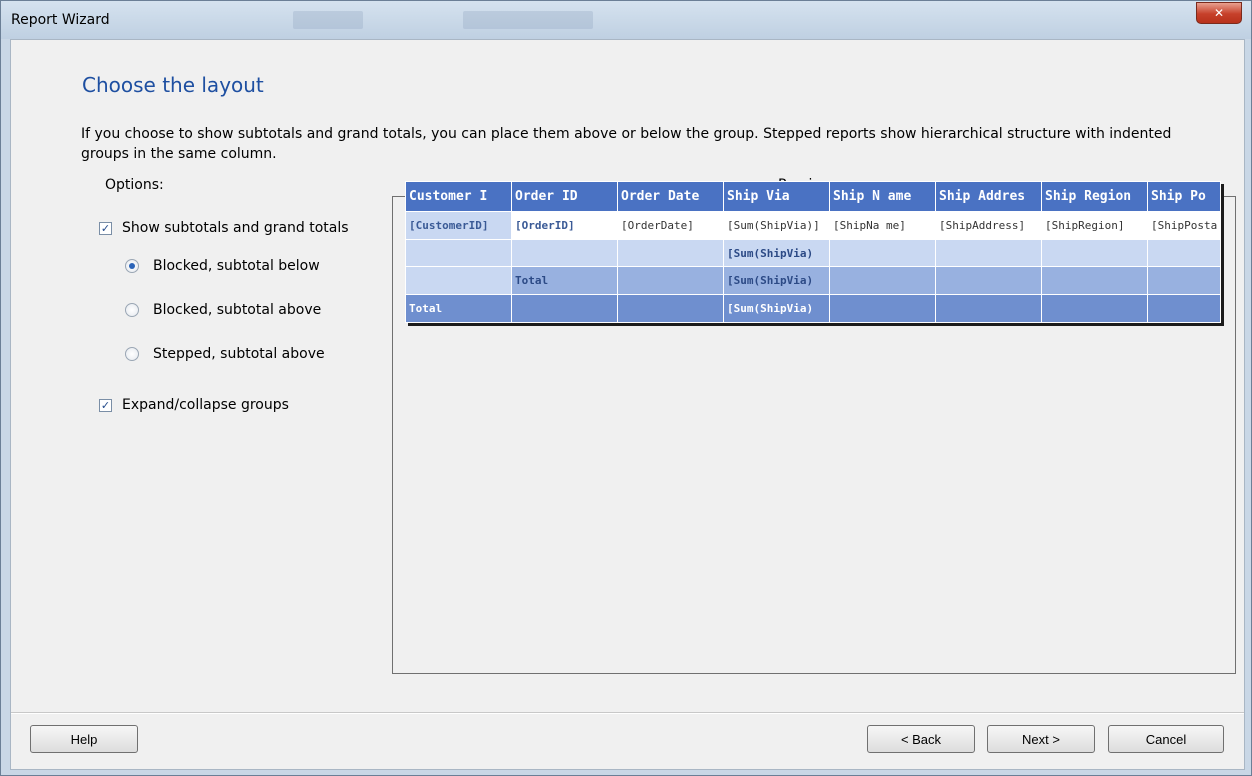 This screenshot has width=1252, height=776. Describe the element at coordinates (236, 266) in the screenshot. I see `layout-radio-label: Blocked, subtotal below` at that location.